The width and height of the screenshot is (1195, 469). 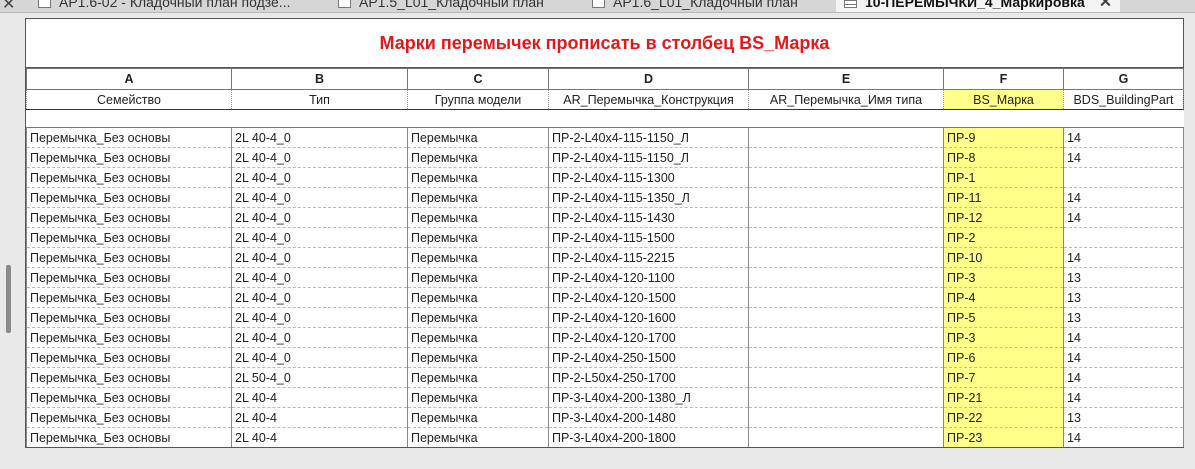 What do you see at coordinates (648, 197) in the screenshot?
I see `table-cell: ПР-2-L40x4-115-1350_Л` at bounding box center [648, 197].